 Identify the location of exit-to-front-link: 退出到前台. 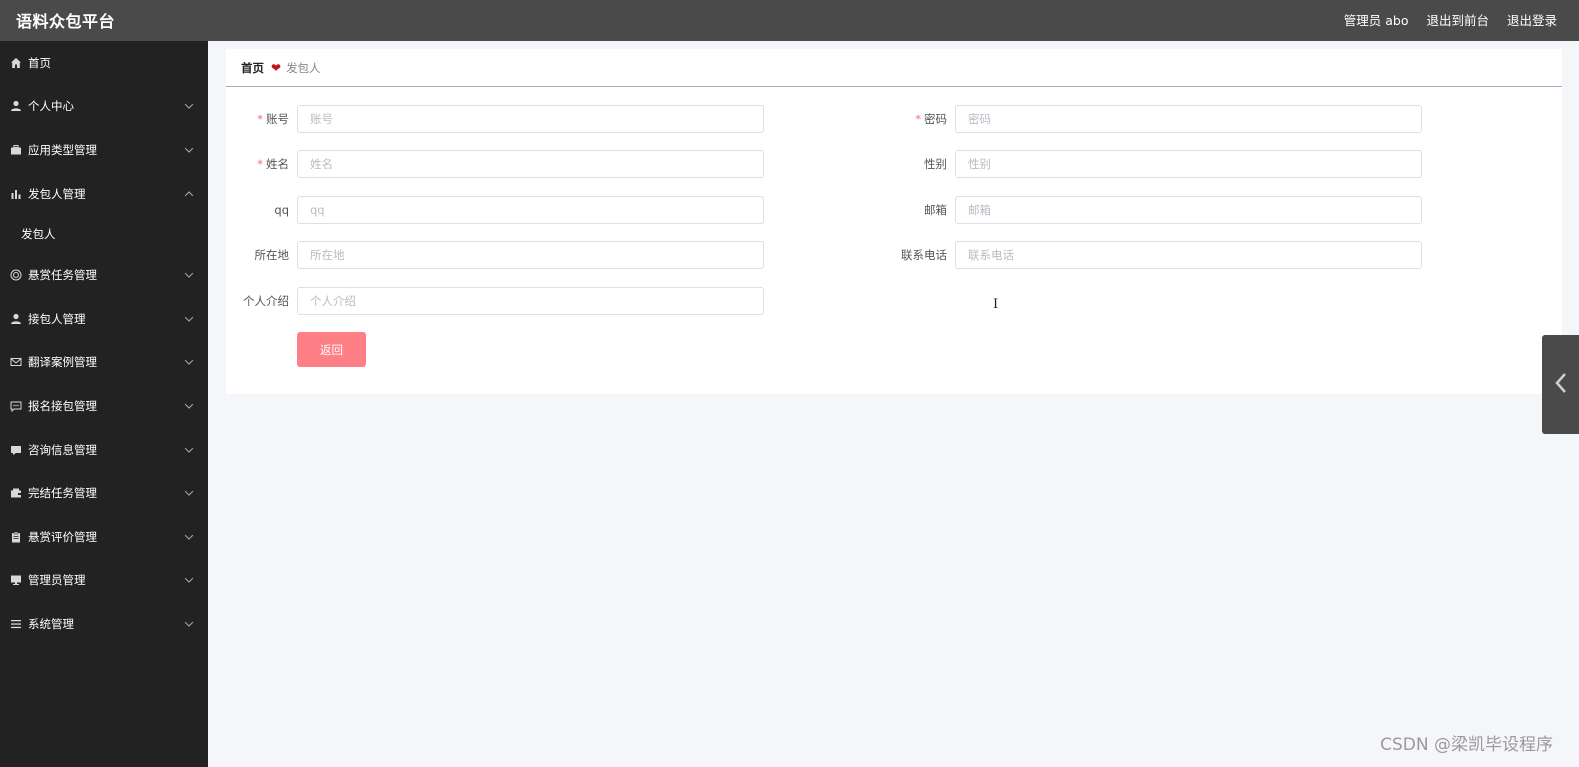
(1457, 19).